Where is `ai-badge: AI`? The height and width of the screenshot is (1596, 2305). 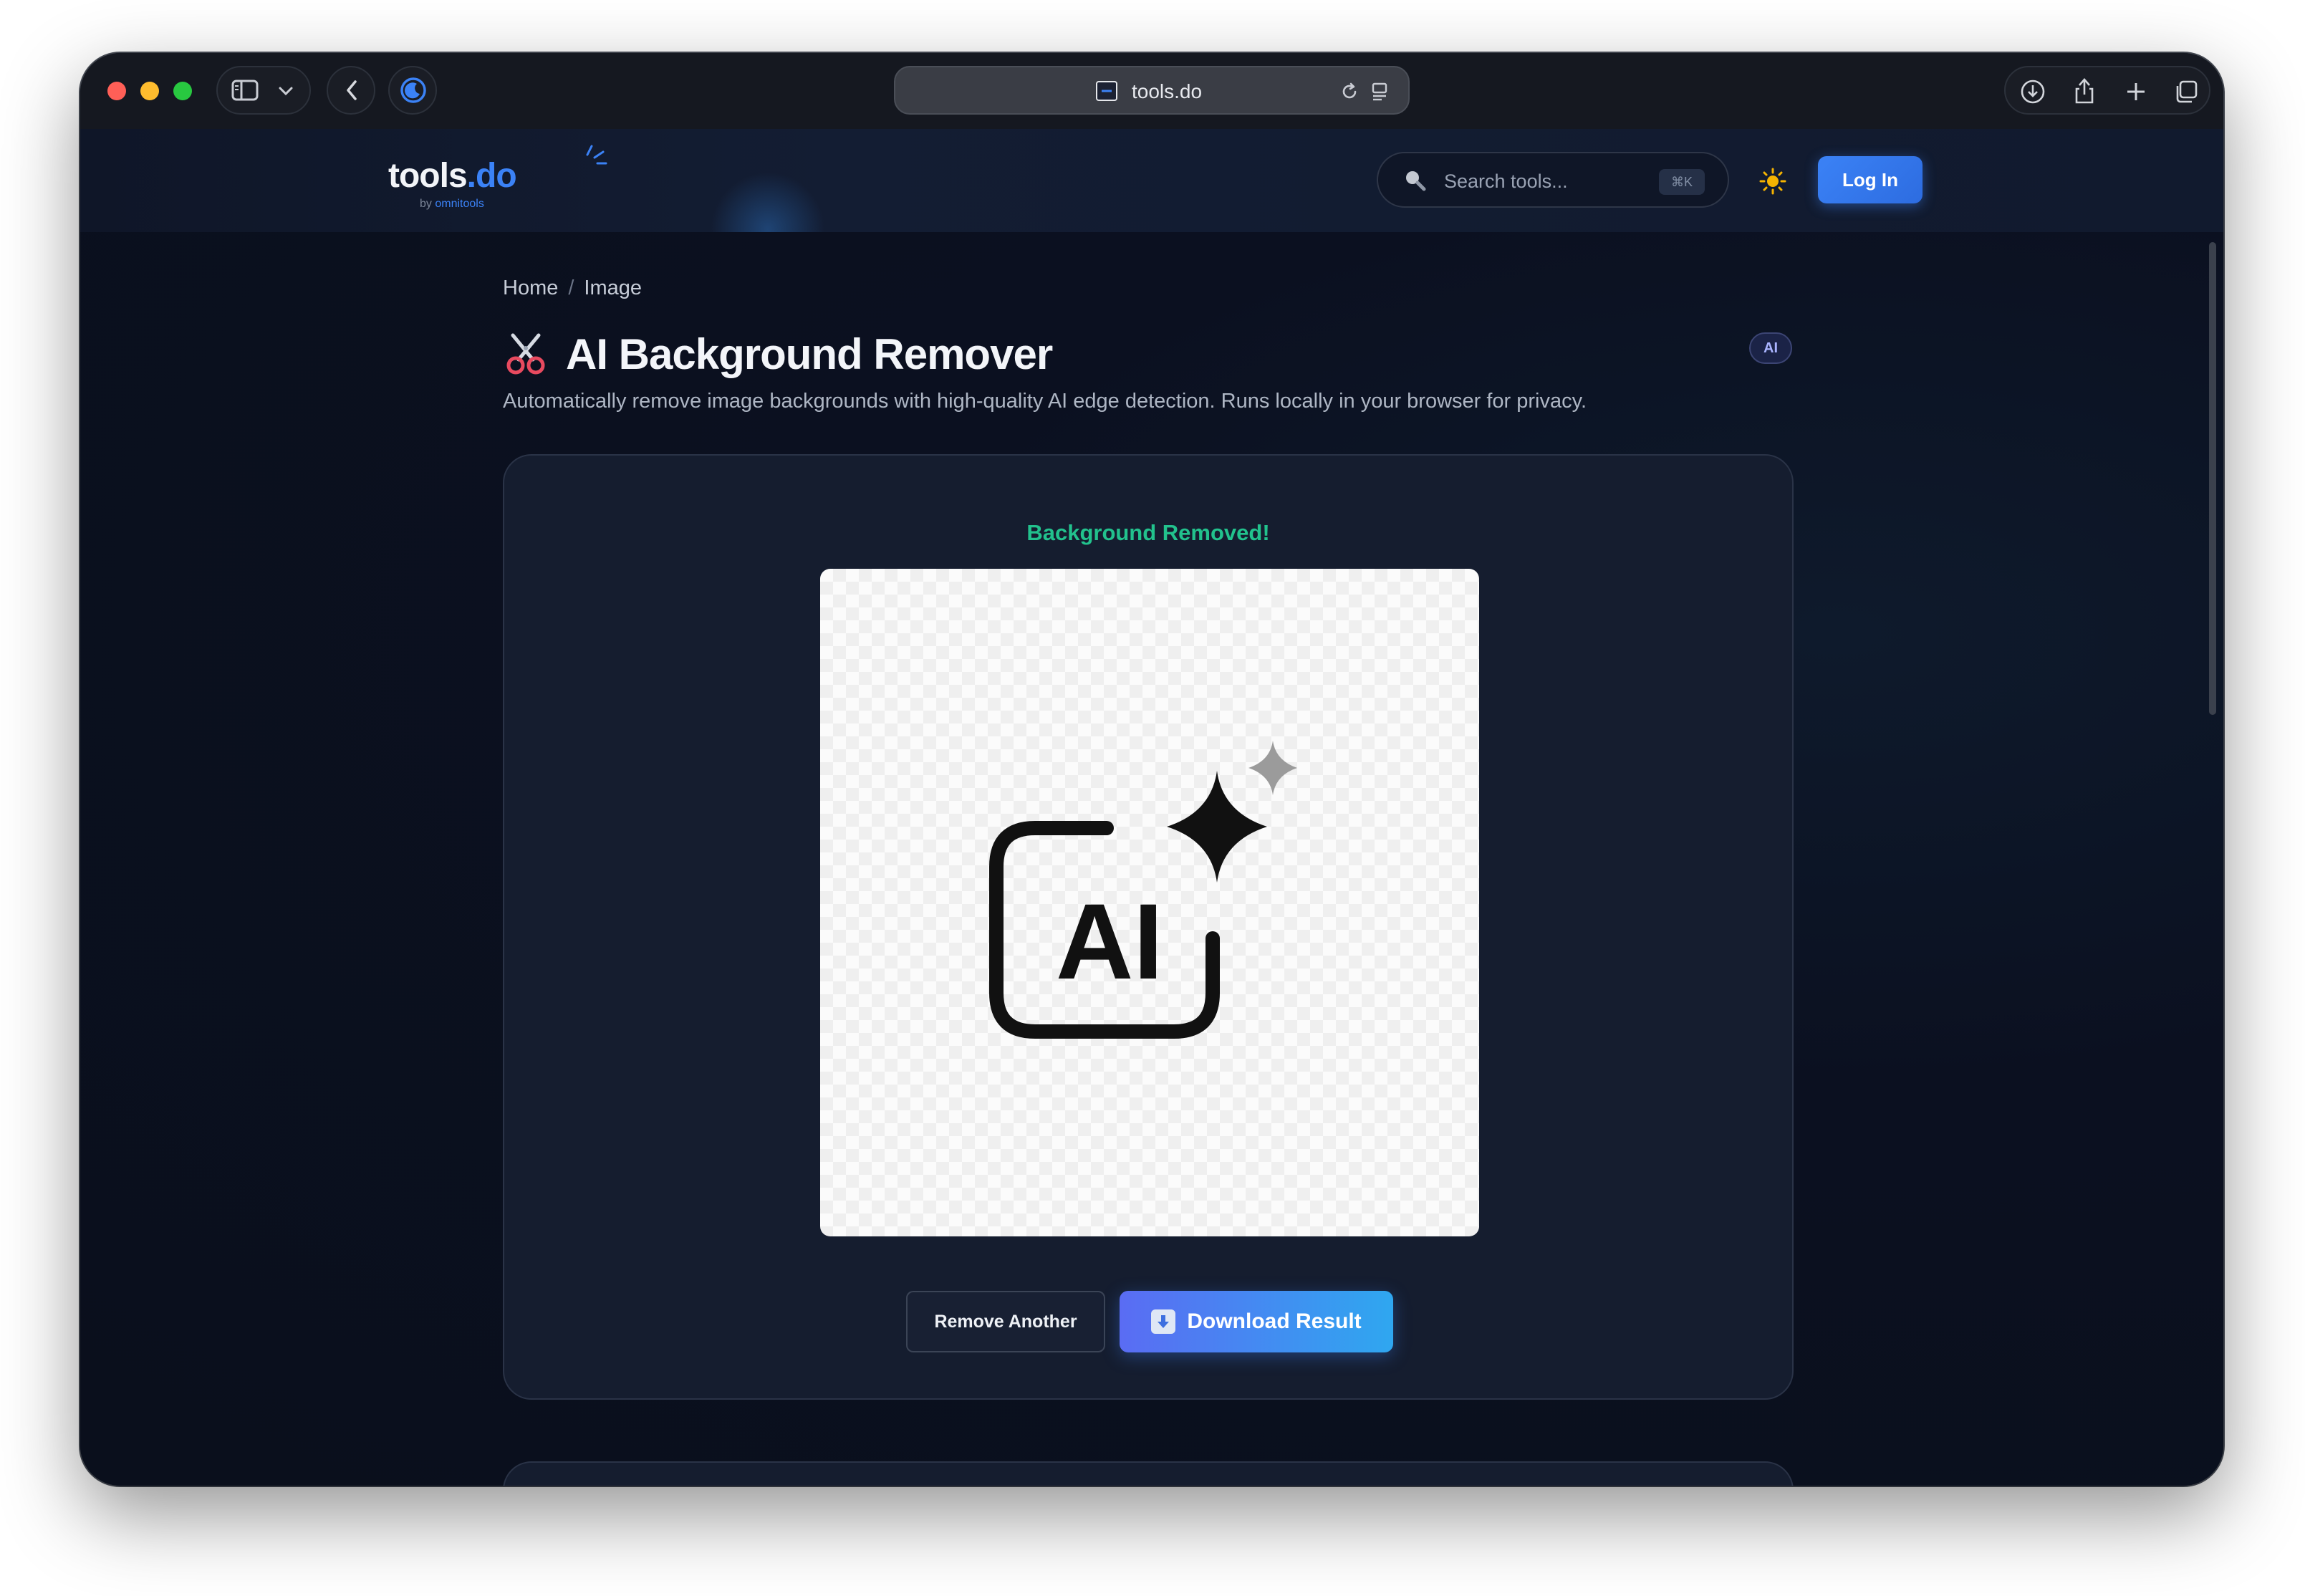
ai-badge: AI is located at coordinates (1771, 348).